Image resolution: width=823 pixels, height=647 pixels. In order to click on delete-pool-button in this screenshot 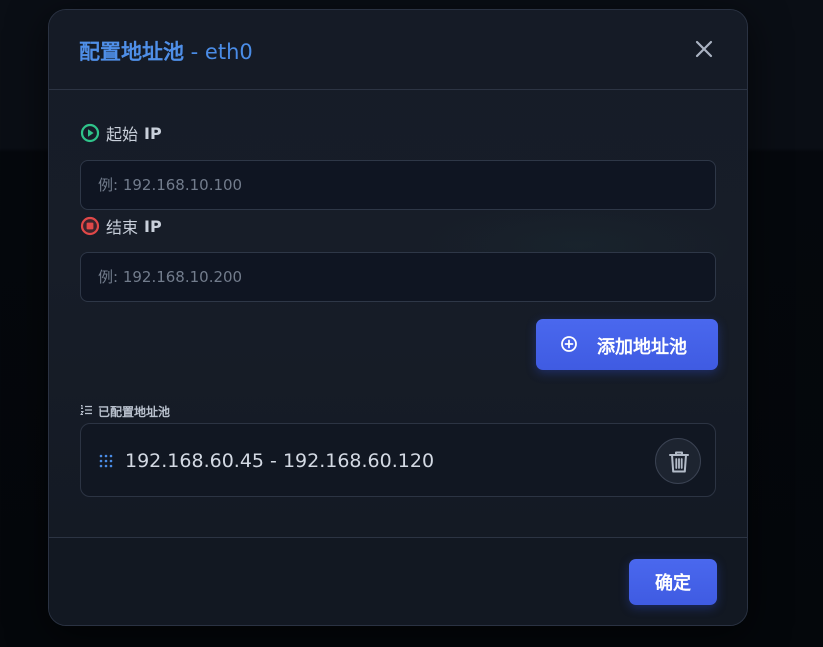, I will do `click(678, 461)`.